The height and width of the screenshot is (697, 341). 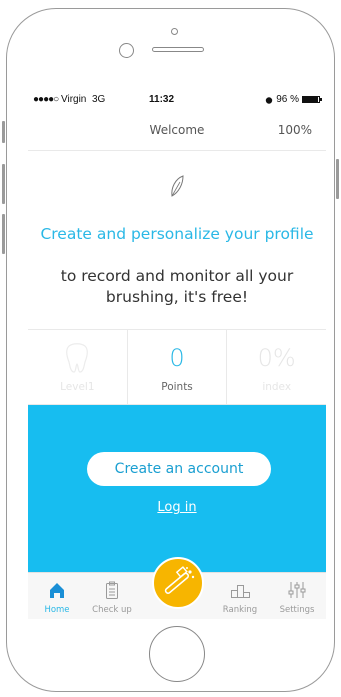 I want to click on power-button, so click(x=337, y=179).